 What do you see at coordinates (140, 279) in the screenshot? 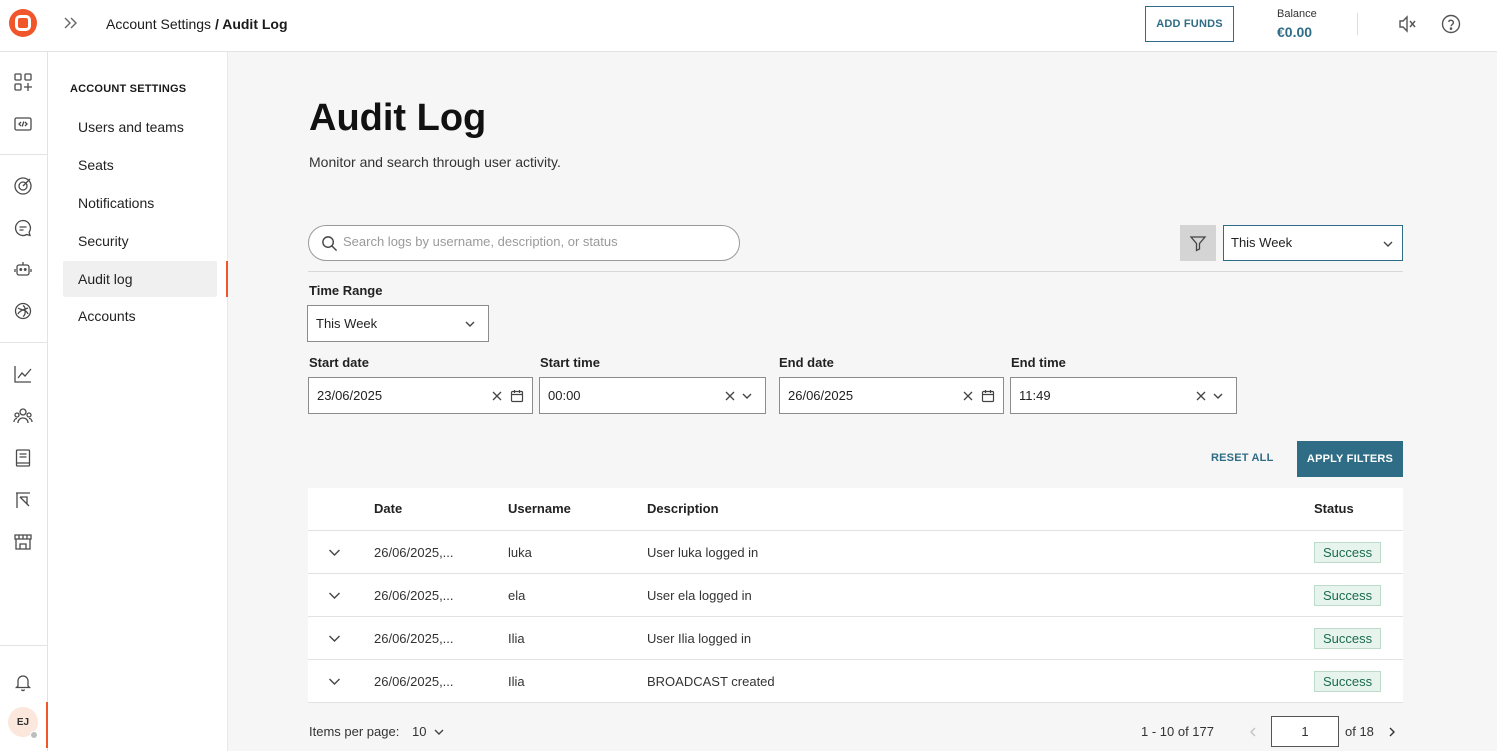
I see `sidebar-item-audit-log: Audit log` at bounding box center [140, 279].